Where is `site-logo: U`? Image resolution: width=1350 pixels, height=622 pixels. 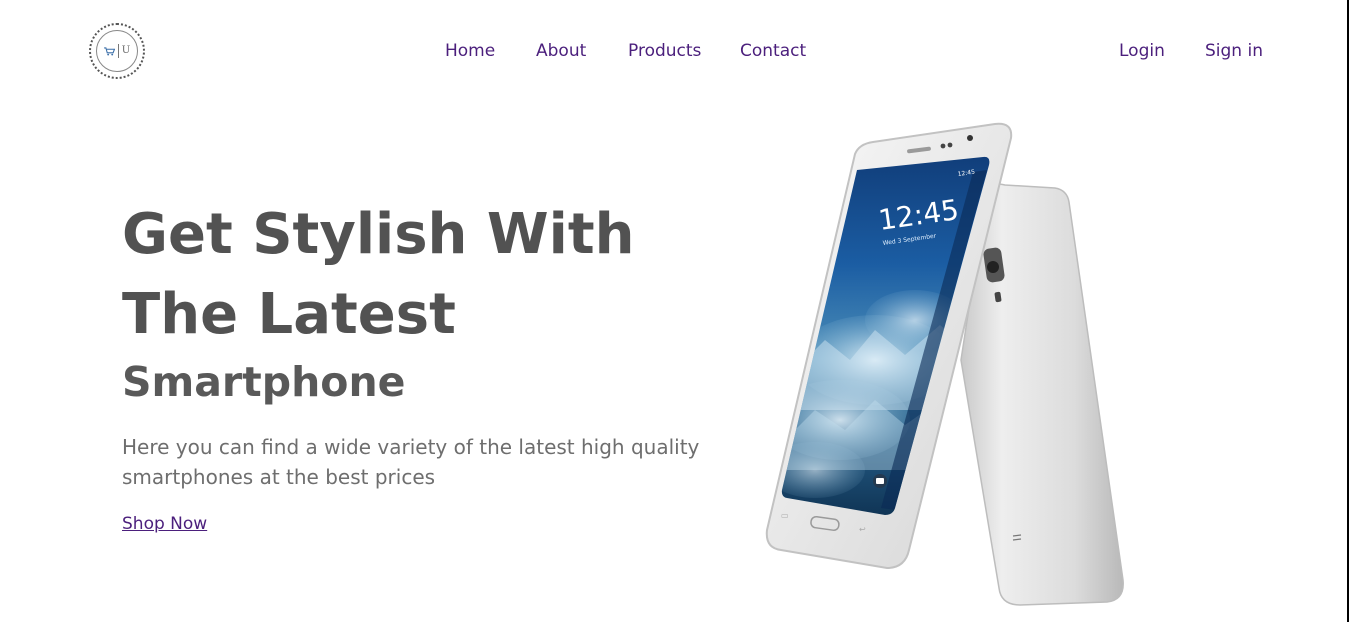 site-logo: U is located at coordinates (117, 51).